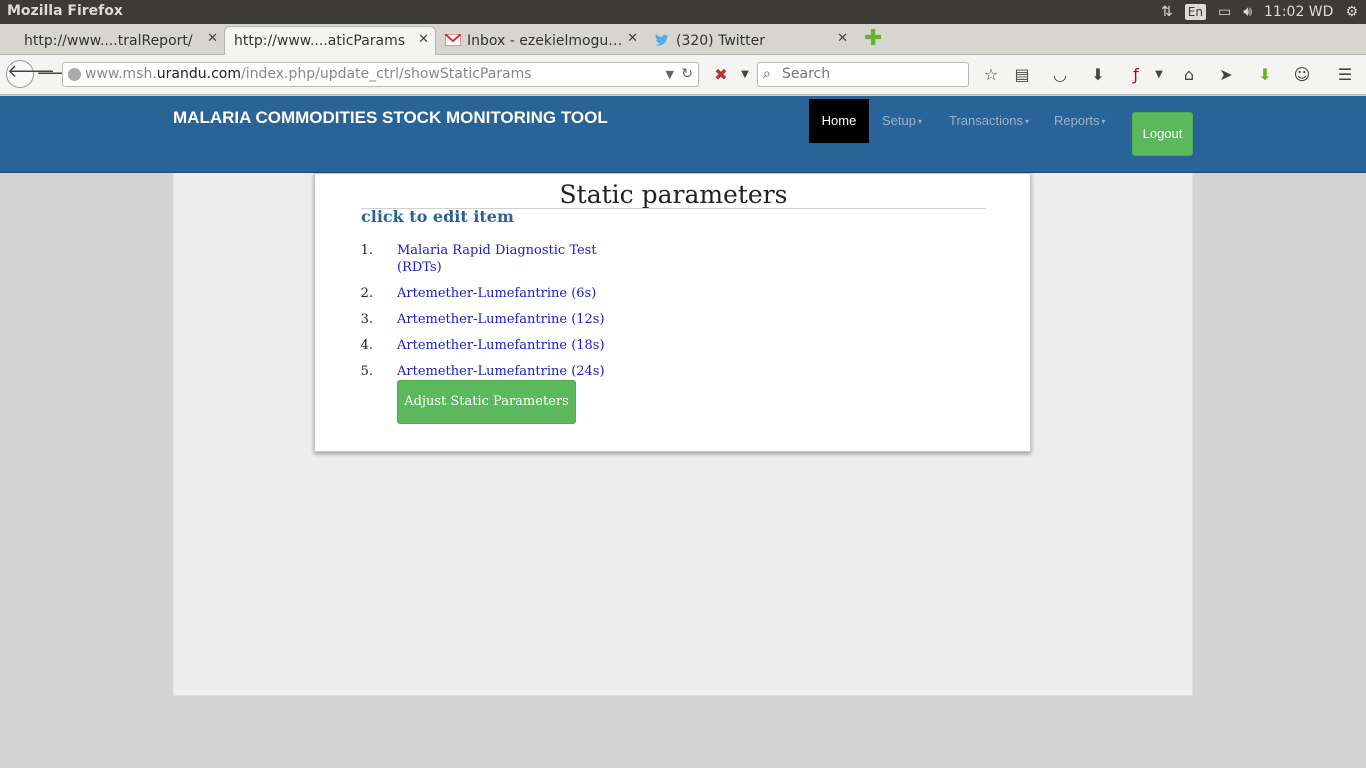 The height and width of the screenshot is (768, 1366). I want to click on nav-transactions: Transactions ▾, so click(989, 121).